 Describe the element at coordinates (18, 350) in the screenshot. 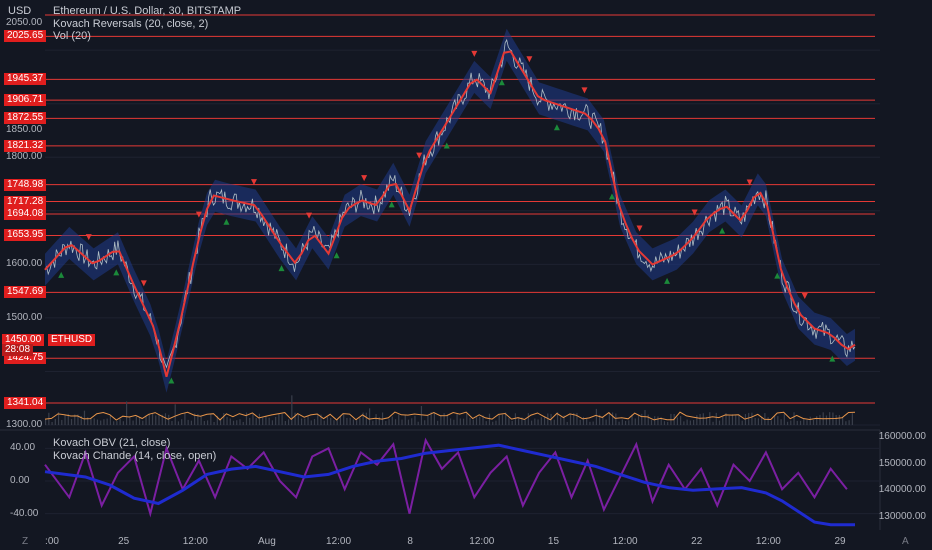

I see `countdown-tag: 28:08` at that location.